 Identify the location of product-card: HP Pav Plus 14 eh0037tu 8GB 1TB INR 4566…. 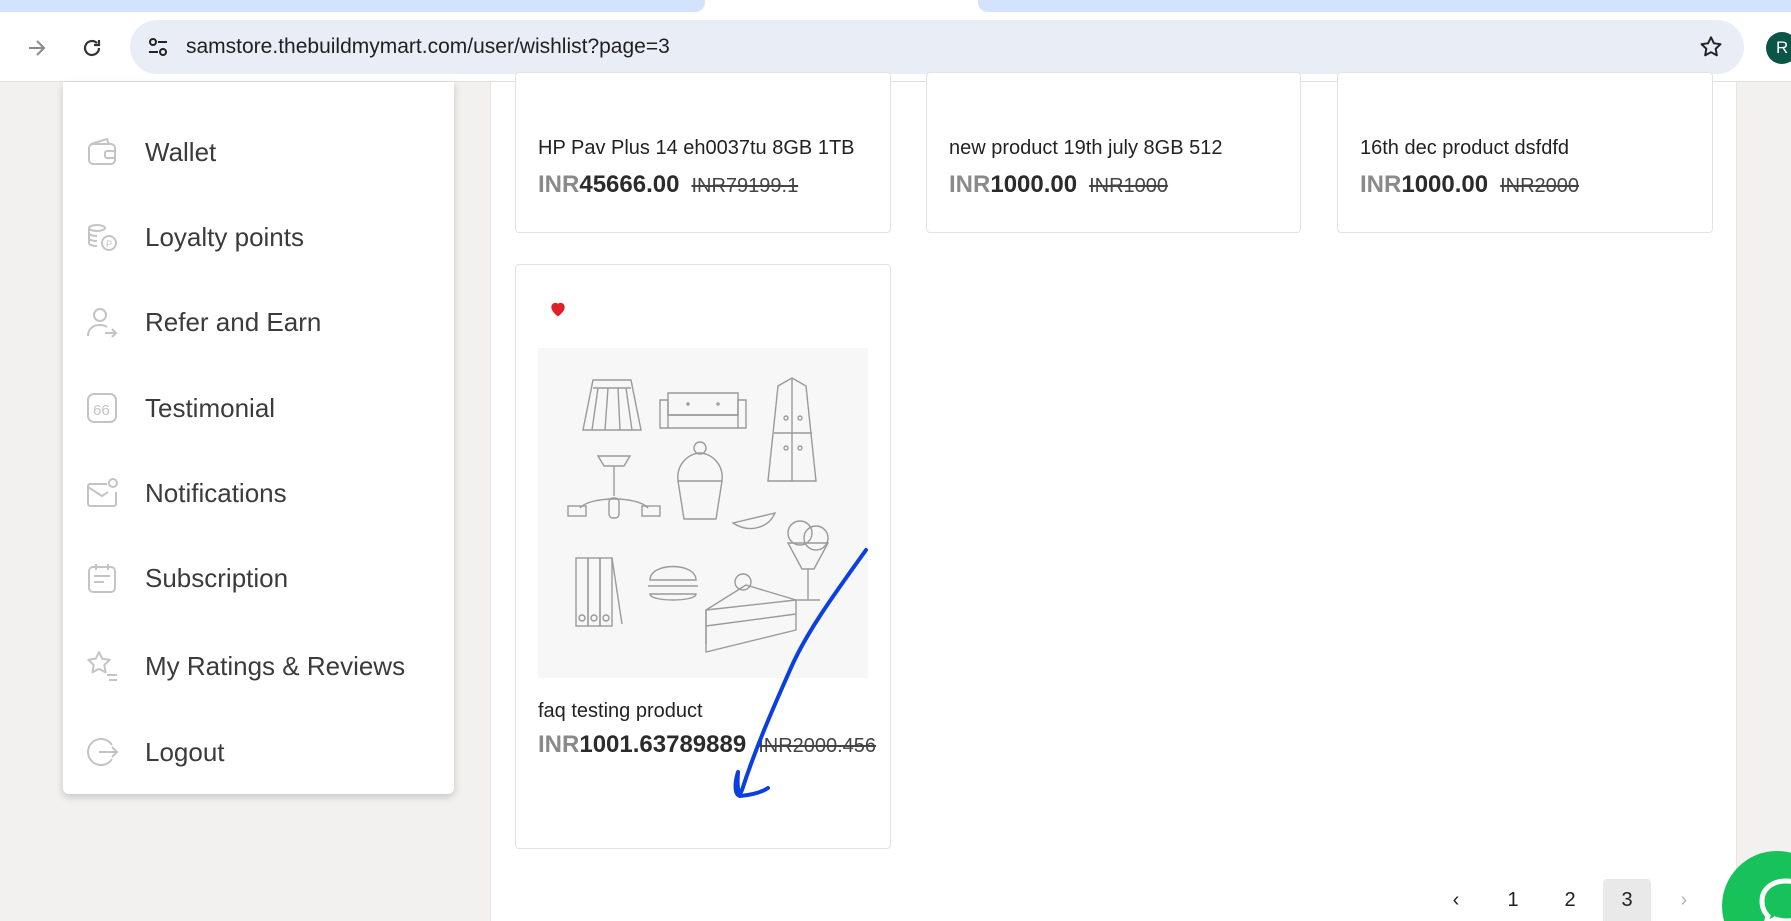
(703, 152).